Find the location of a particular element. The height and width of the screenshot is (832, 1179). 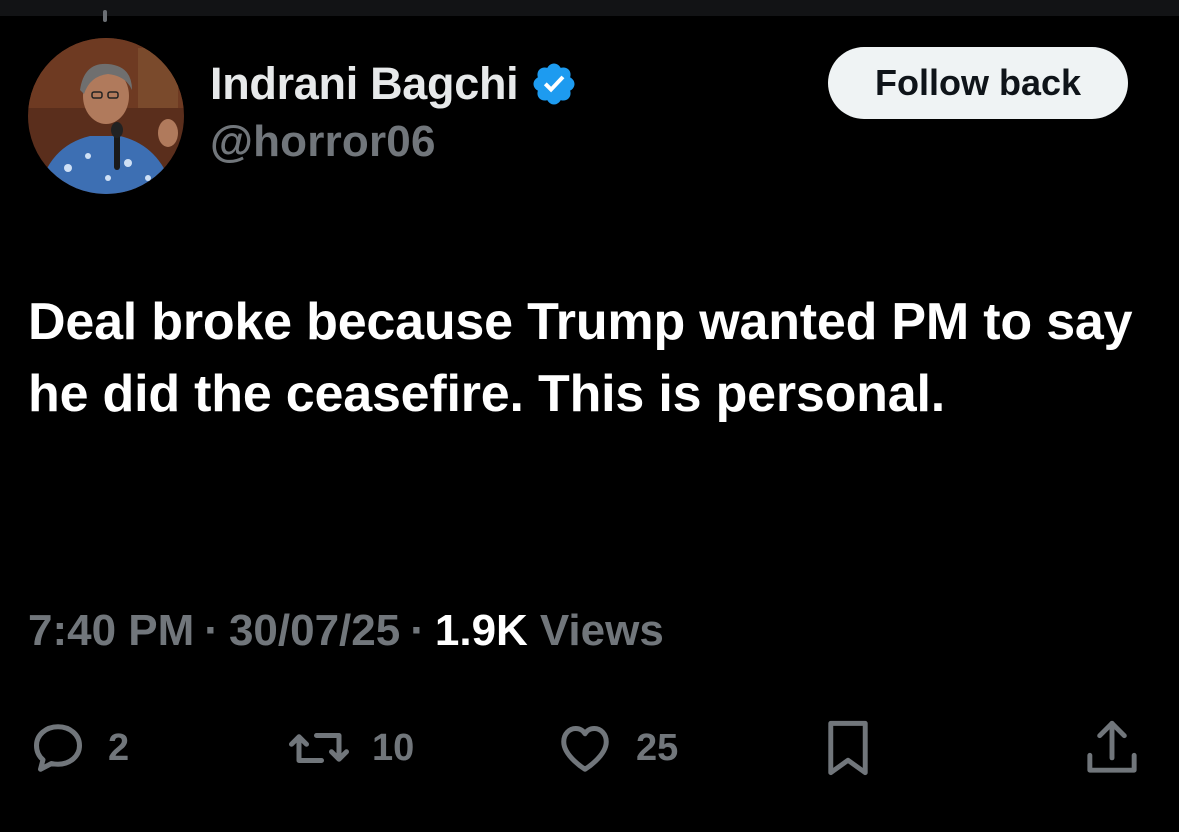

display-name: Indrani Bagchi is located at coordinates (364, 84).